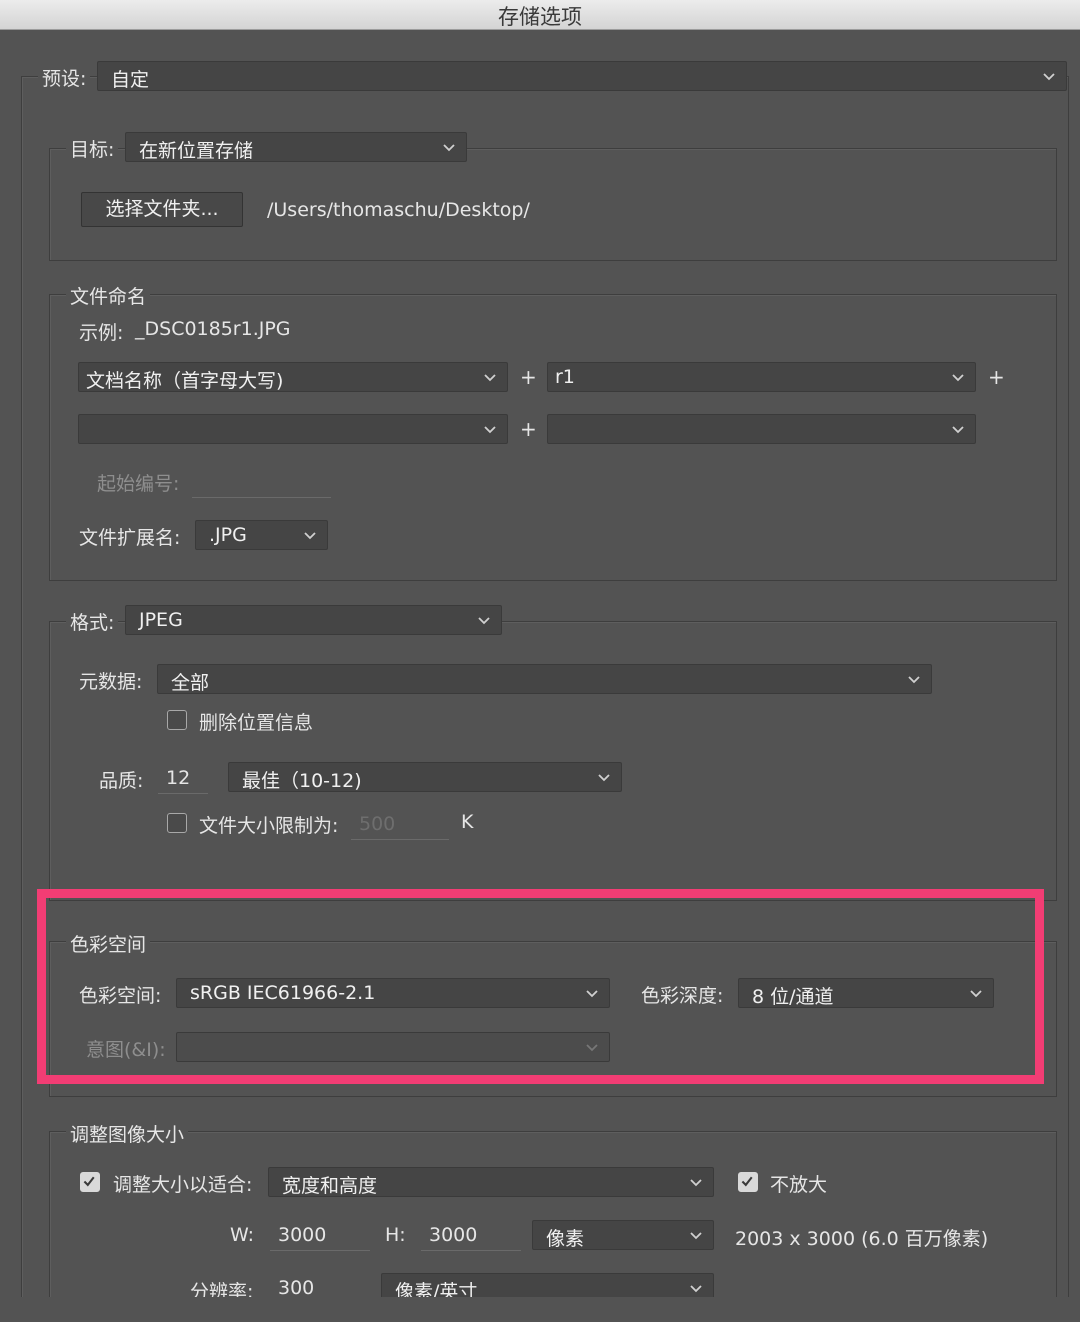 The width and height of the screenshot is (1080, 1322). Describe the element at coordinates (296, 147) in the screenshot. I see `destination-select: 在新位置存储` at that location.